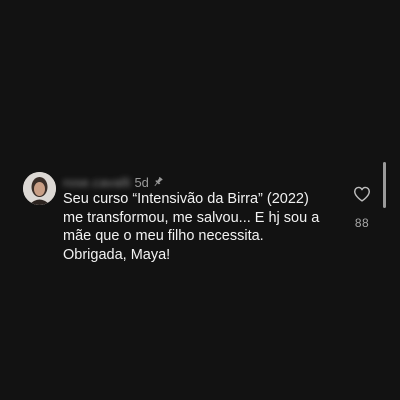 The width and height of the screenshot is (400, 400). I want to click on avatar, so click(39, 188).